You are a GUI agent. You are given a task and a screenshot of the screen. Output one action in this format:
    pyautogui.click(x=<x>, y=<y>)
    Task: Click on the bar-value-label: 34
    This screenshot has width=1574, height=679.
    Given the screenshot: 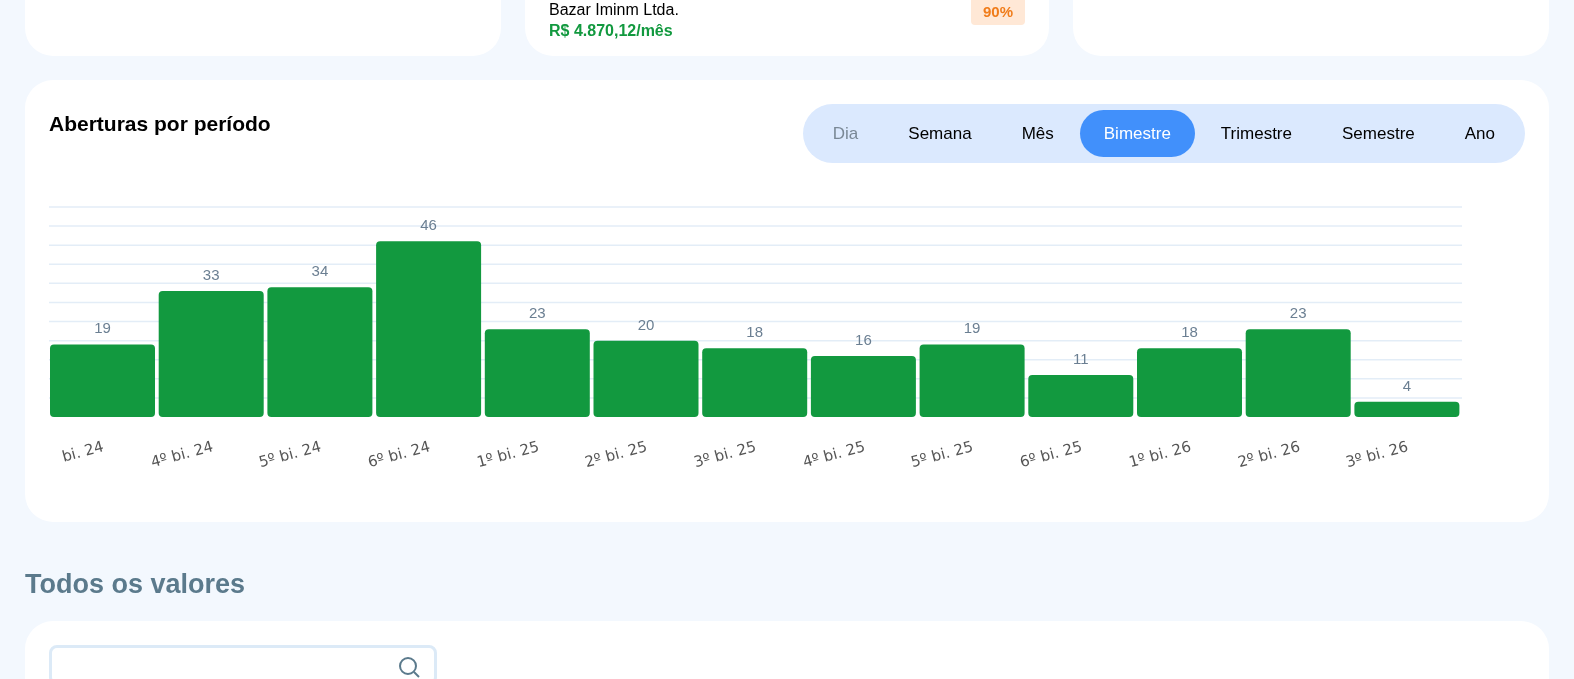 What is the action you would take?
    pyautogui.click(x=320, y=271)
    